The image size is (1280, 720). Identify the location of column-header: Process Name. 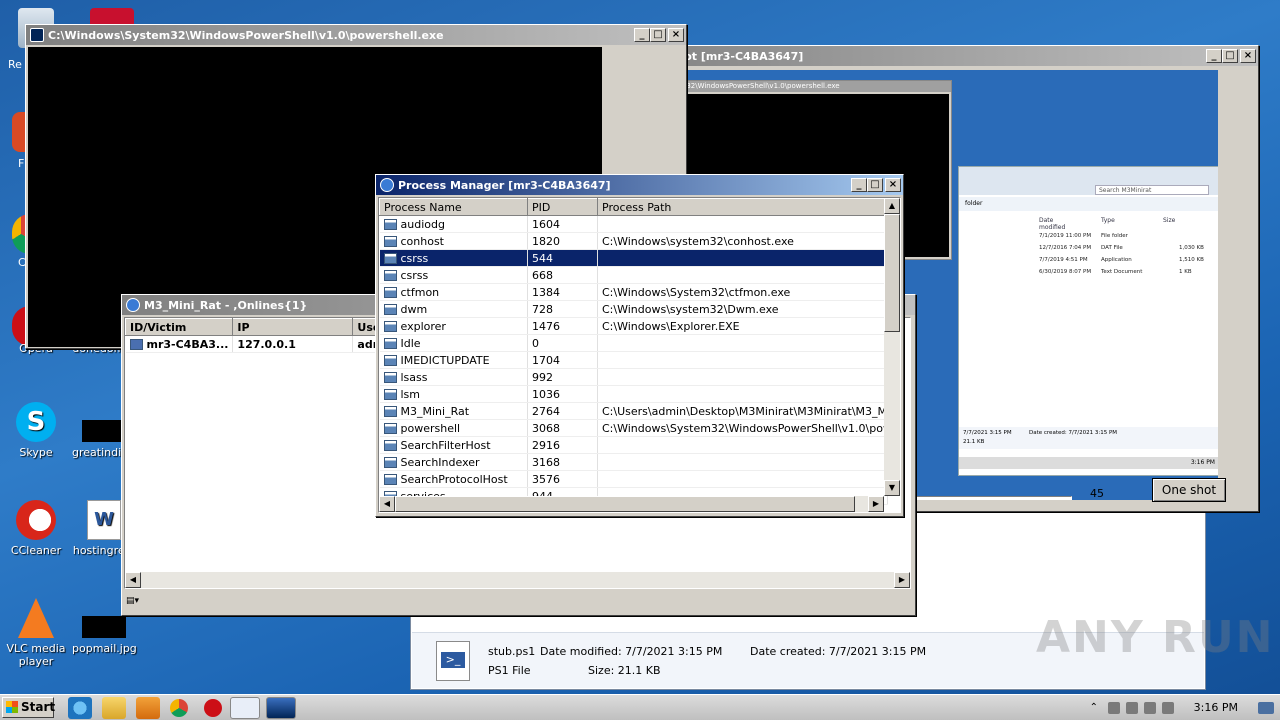
(453, 207).